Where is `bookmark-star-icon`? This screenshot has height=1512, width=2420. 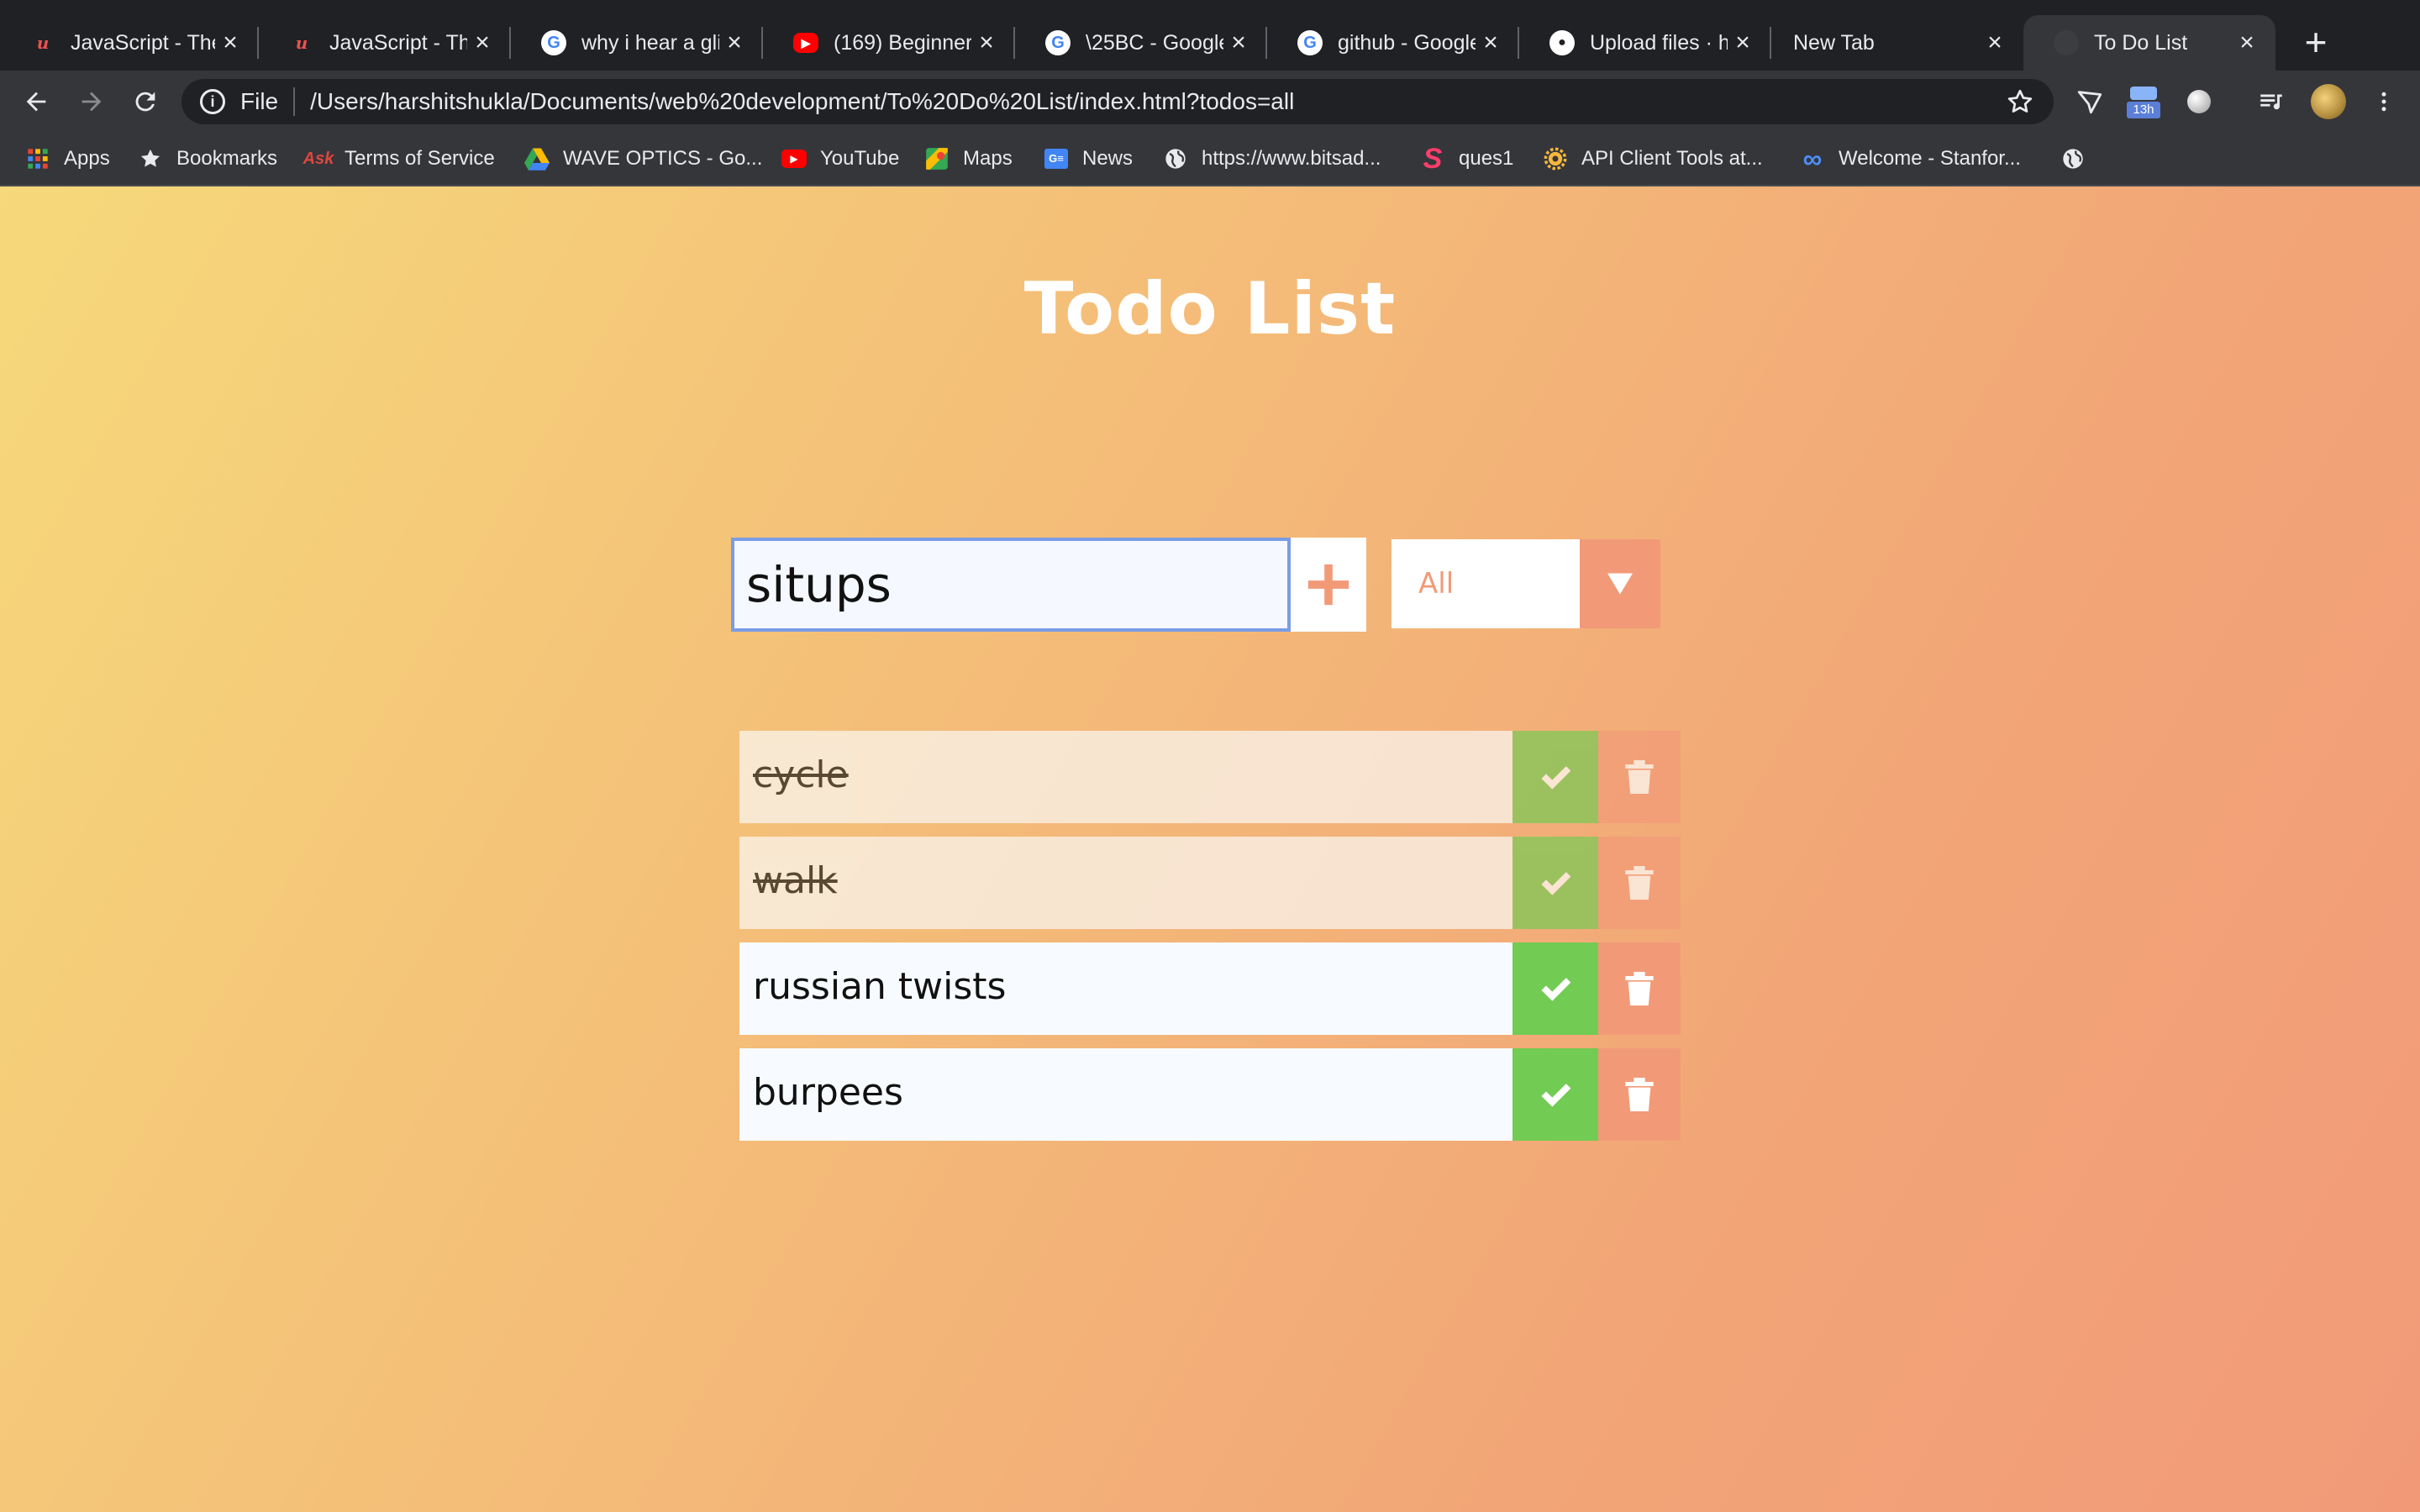
bookmark-star-icon is located at coordinates (2020, 102).